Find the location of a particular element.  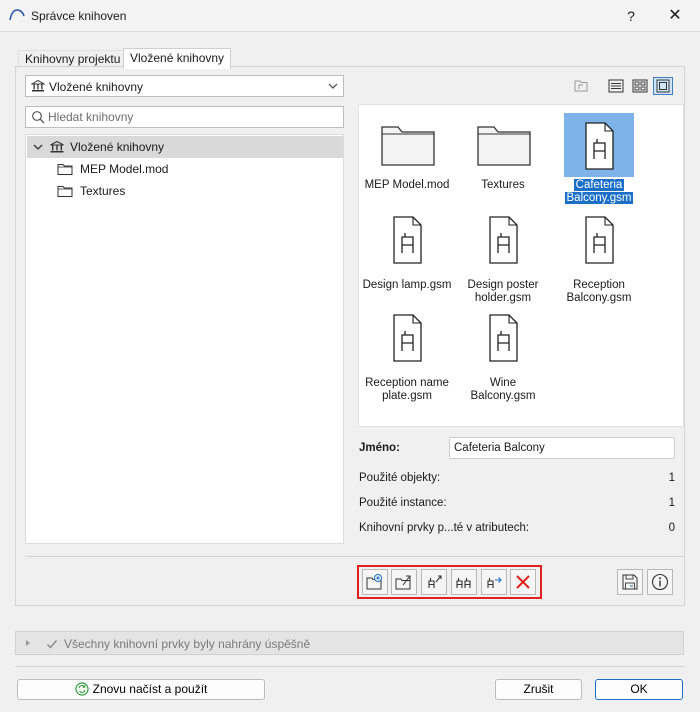

help-button: ? is located at coordinates (631, 16).